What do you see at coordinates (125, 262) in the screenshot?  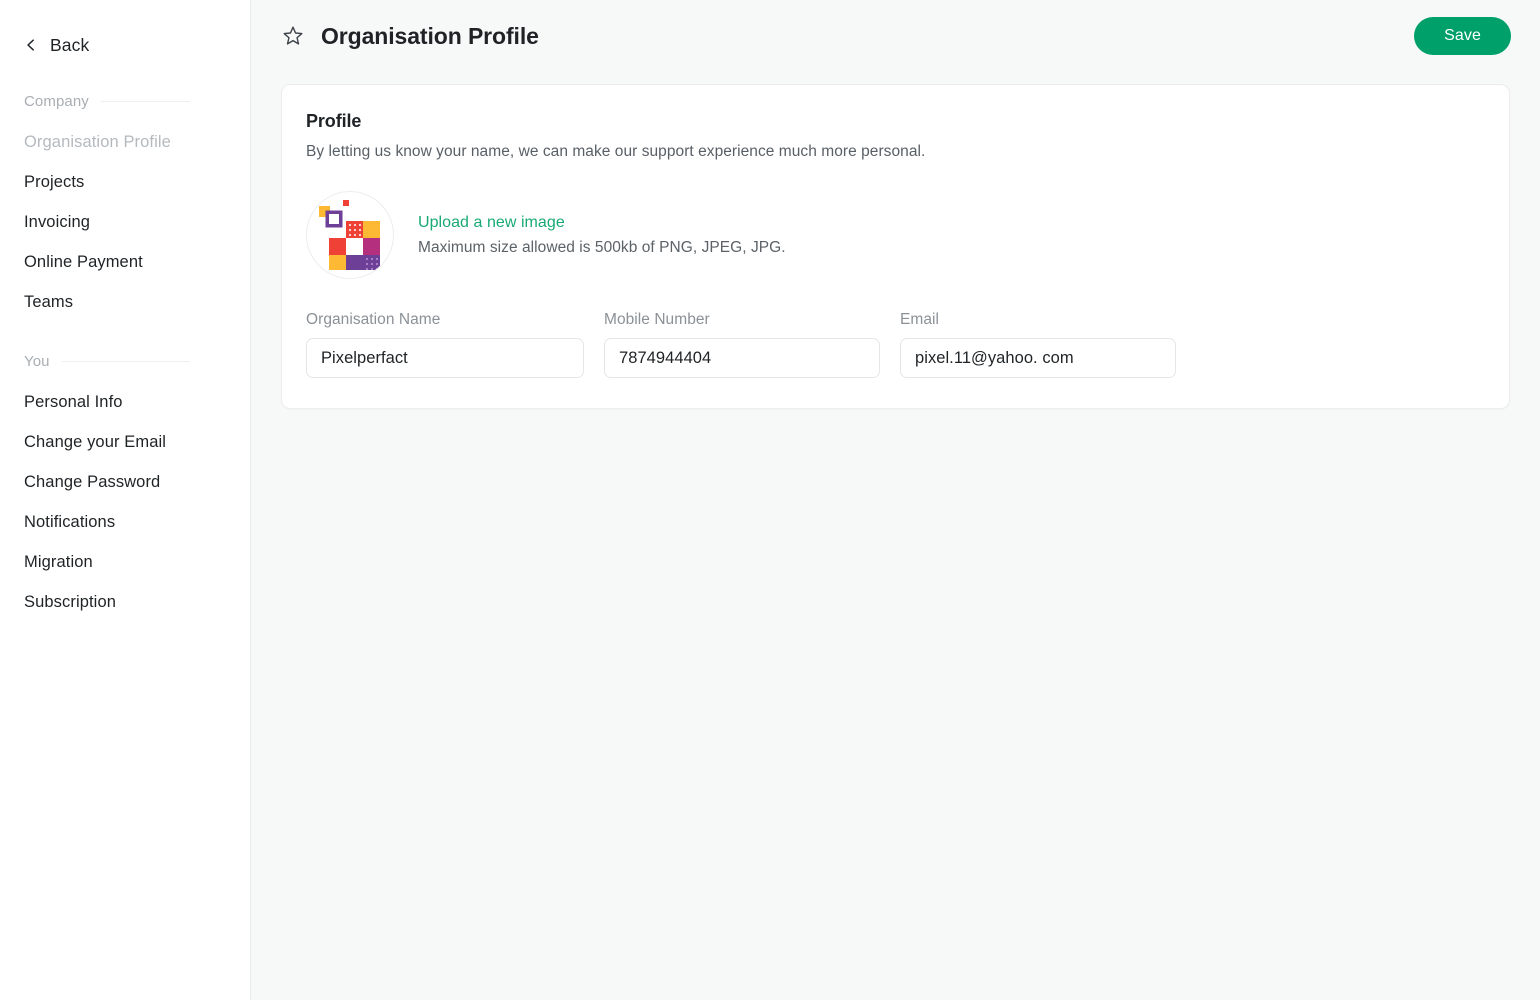 I see `sidebar-item-online-payment: Online Payment` at bounding box center [125, 262].